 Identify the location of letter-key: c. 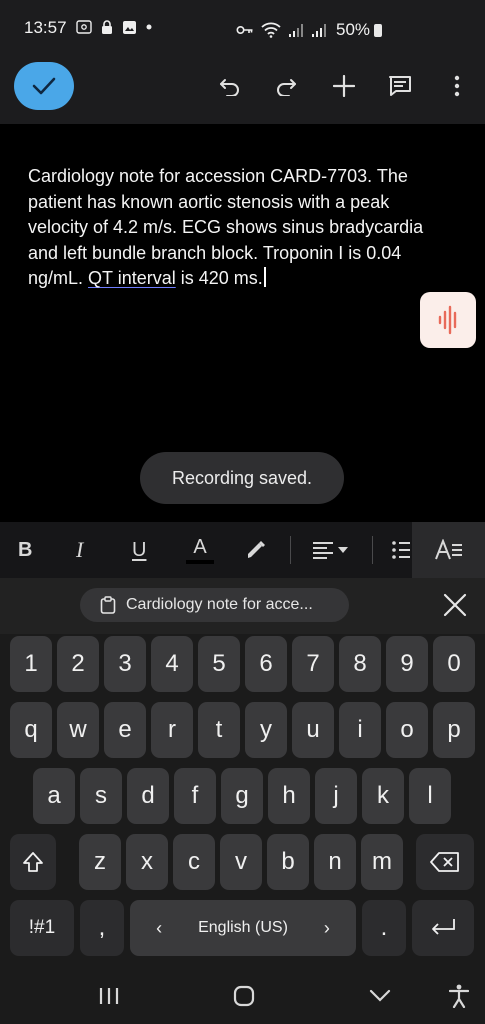
(194, 862).